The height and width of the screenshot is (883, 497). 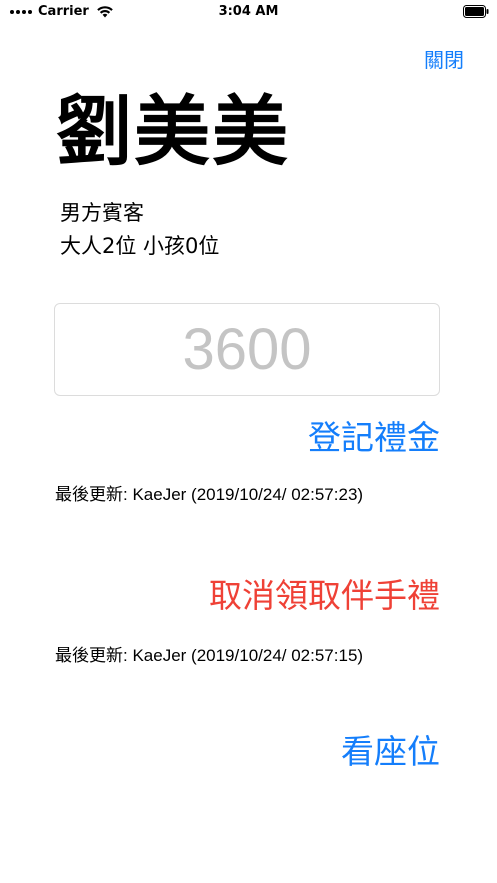 What do you see at coordinates (324, 596) in the screenshot?
I see `cancel-souvenir-button: 取消領取伴手禮` at bounding box center [324, 596].